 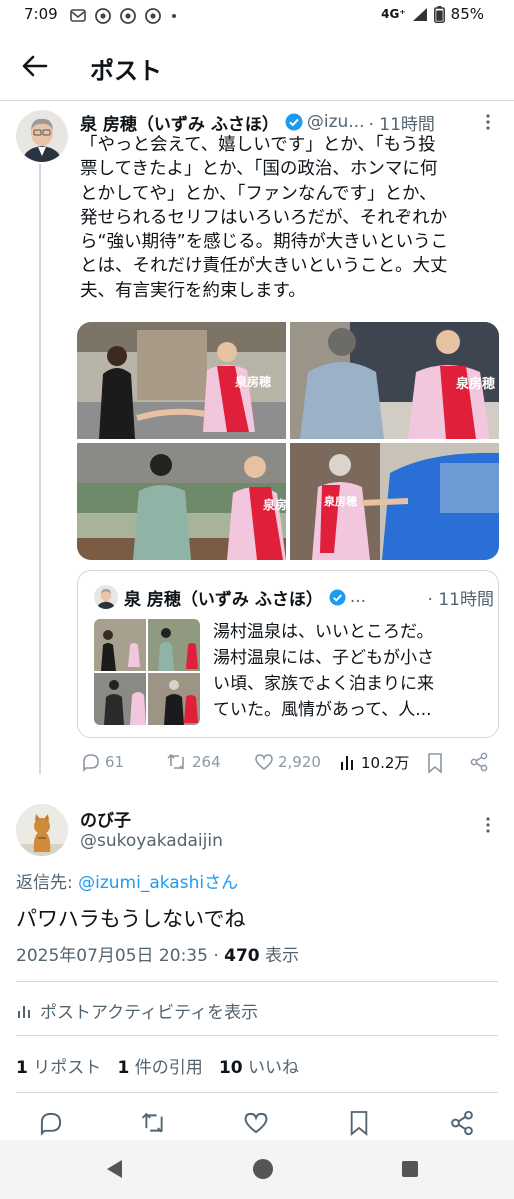 I want to click on reply-meta: 2025年07月05日 20:35 · 470 表示, so click(x=157, y=953).